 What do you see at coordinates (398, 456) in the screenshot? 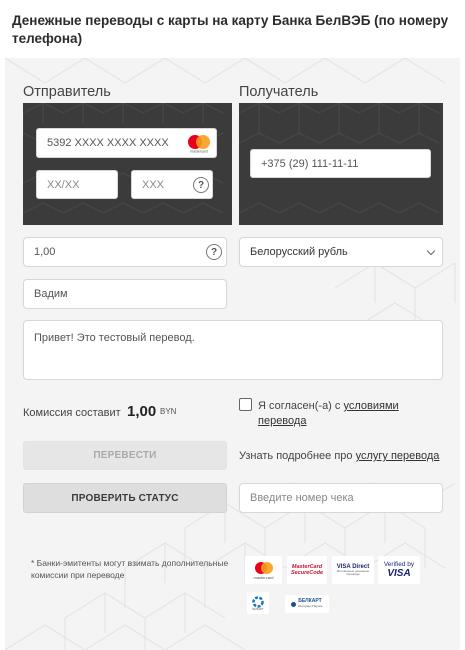
I see `more-info-link: услугу перевода` at bounding box center [398, 456].